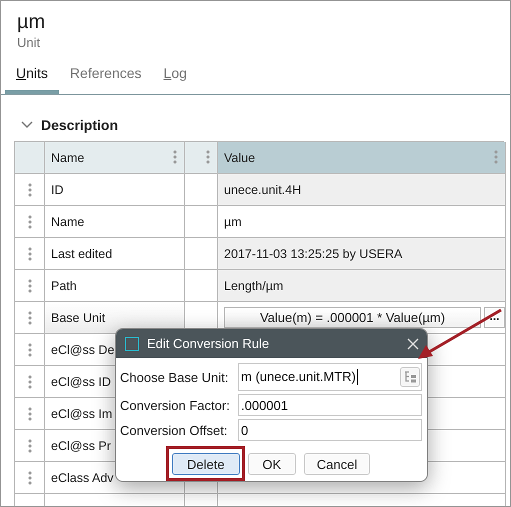 The width and height of the screenshot is (511, 507). I want to click on section-title: Description, so click(79, 125).